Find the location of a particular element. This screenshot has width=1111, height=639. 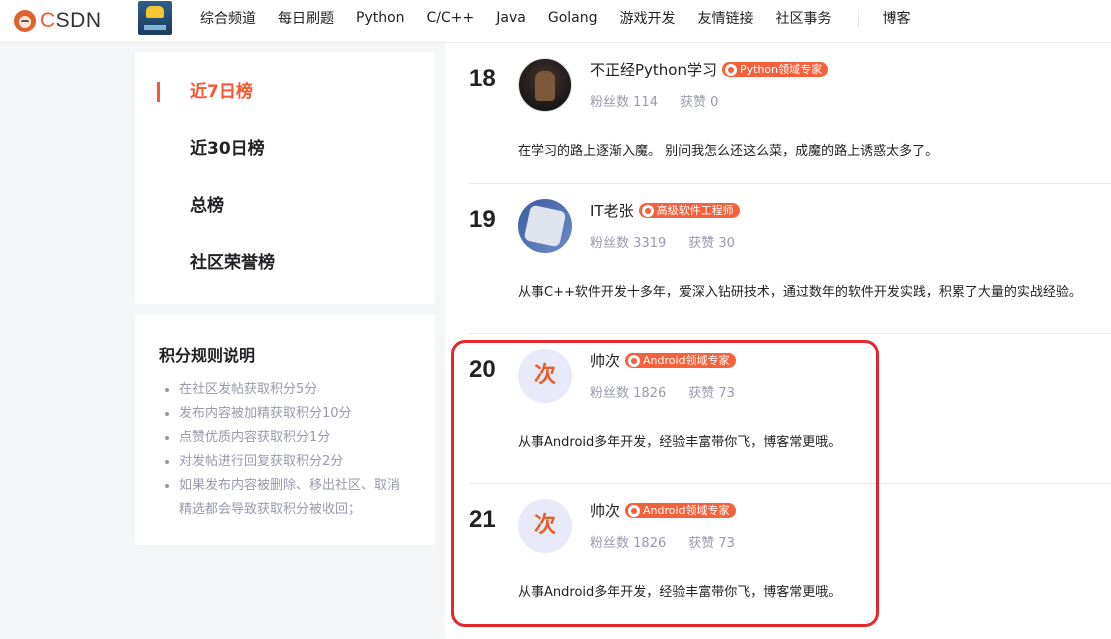

rank-number: 18 is located at coordinates (482, 78).